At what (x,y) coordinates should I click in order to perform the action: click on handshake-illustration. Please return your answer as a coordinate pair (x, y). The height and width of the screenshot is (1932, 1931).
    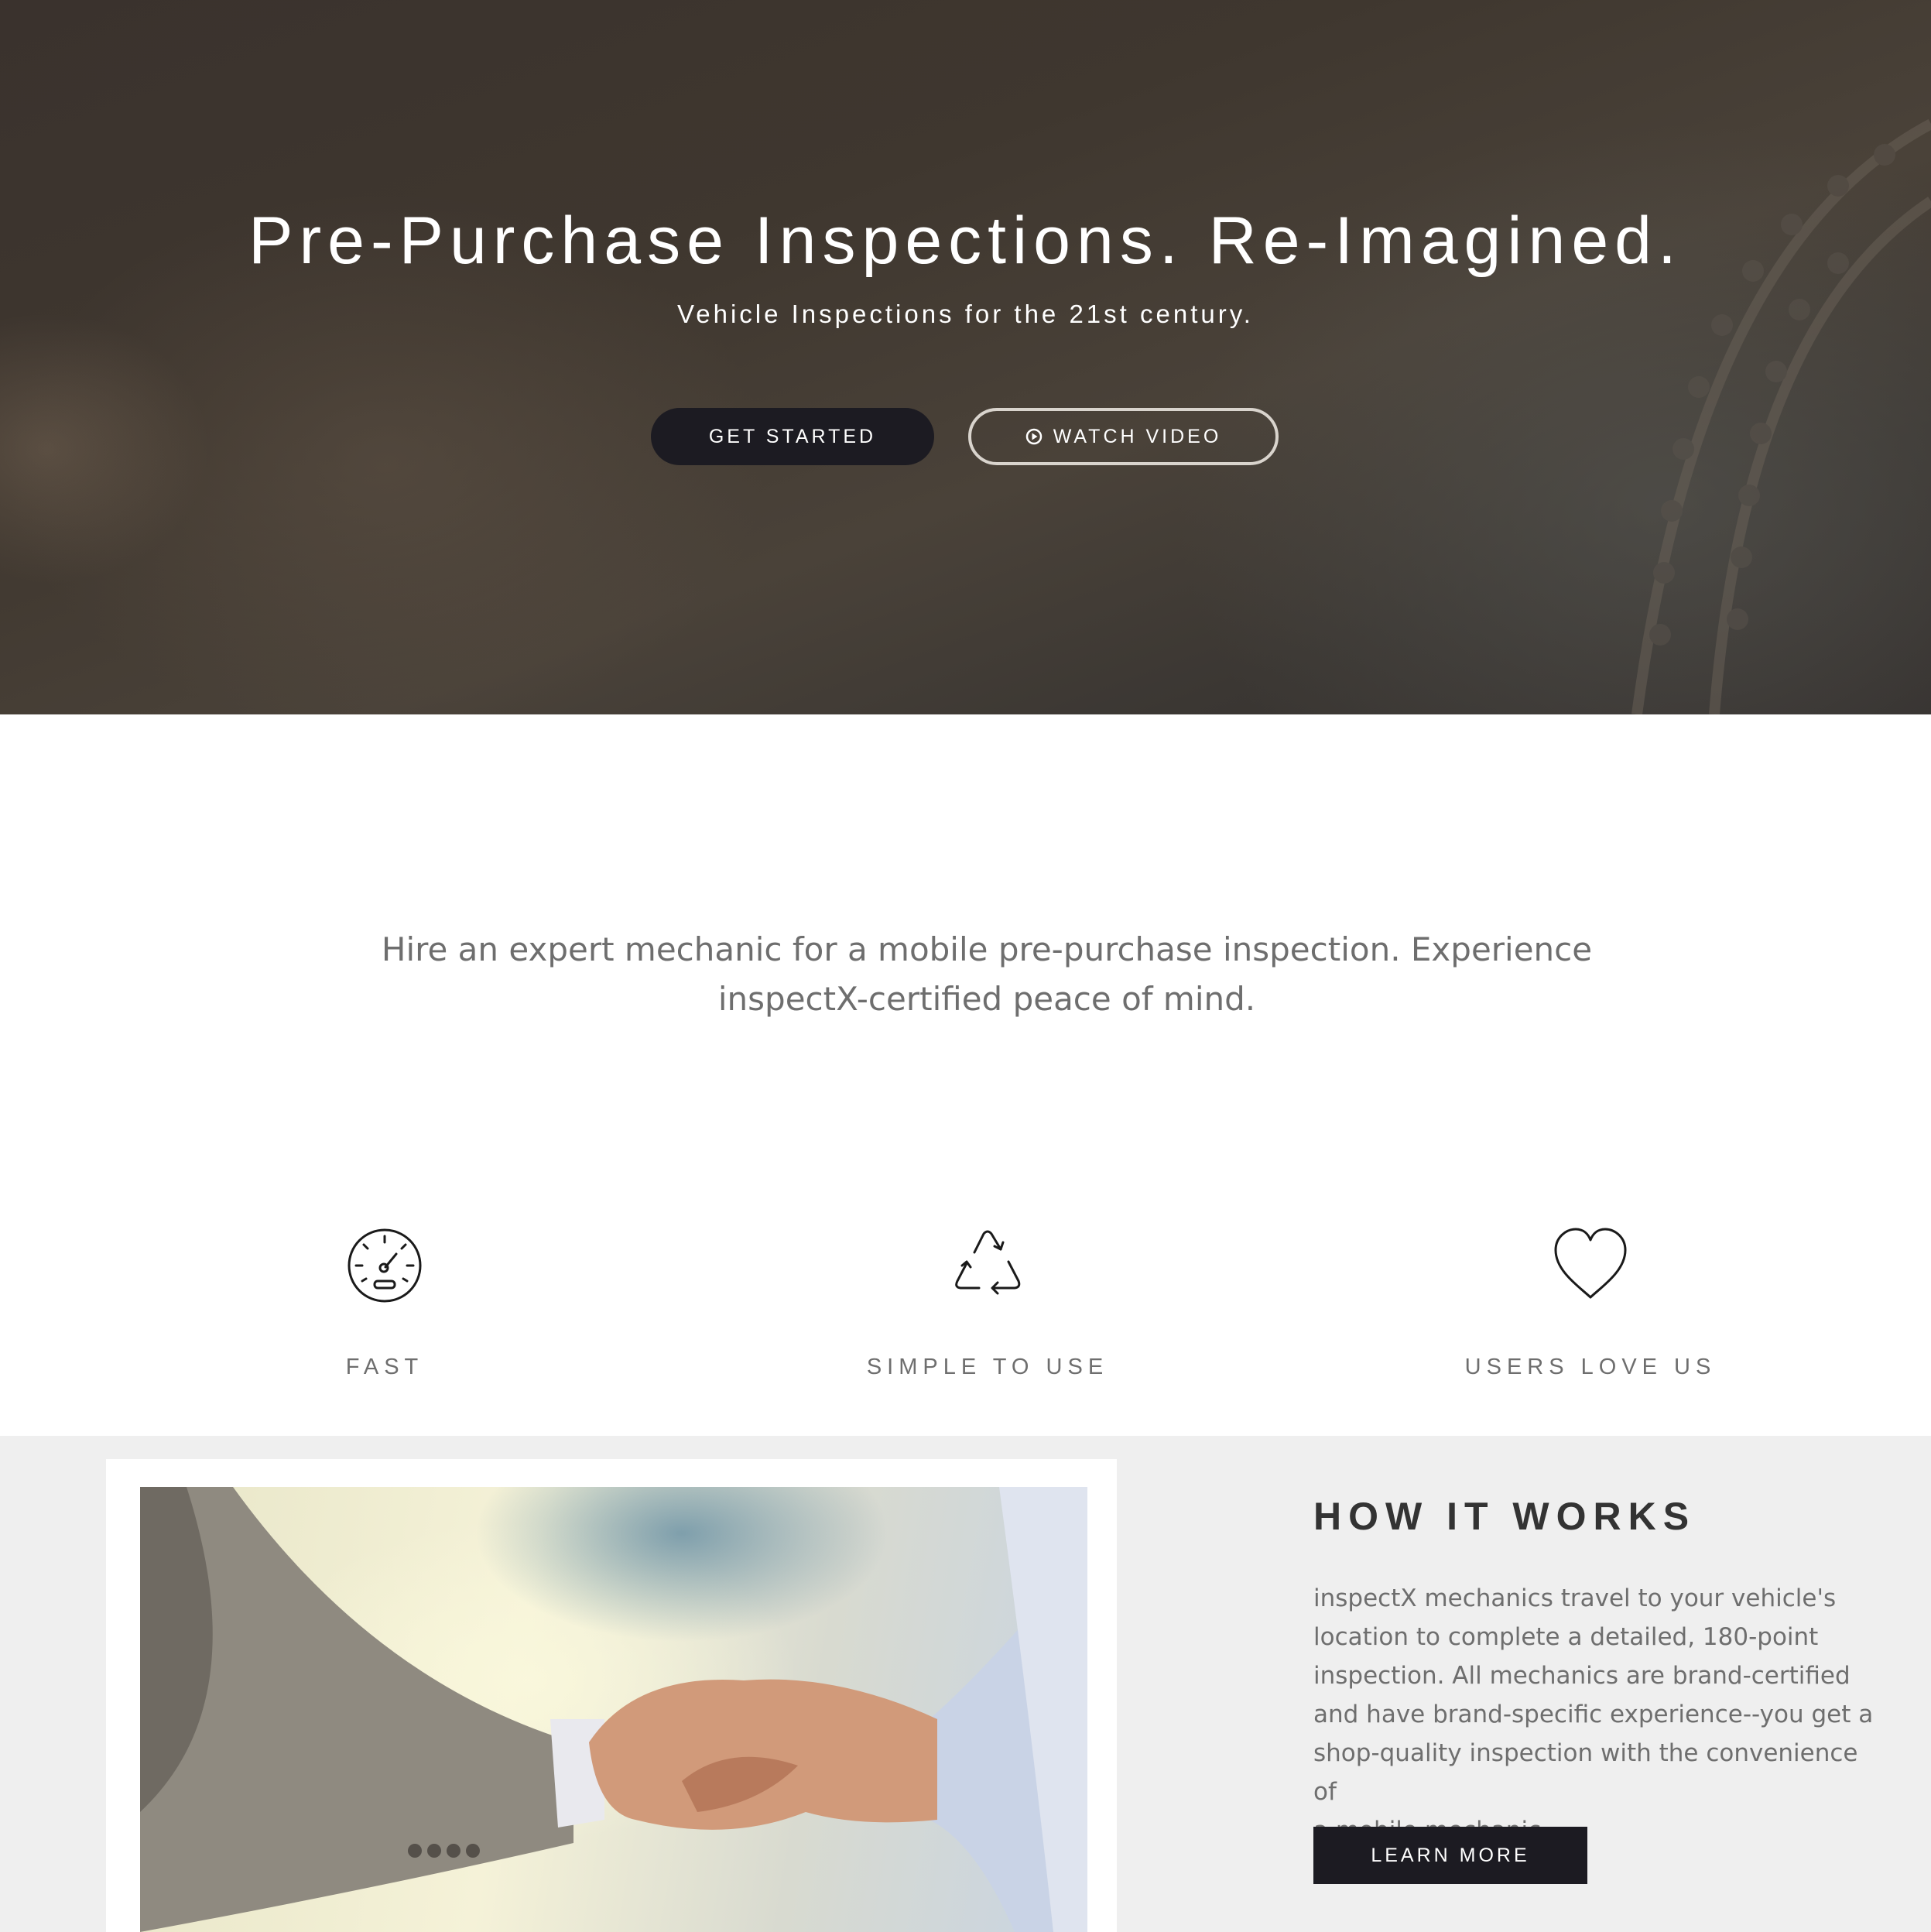
    Looking at the image, I should click on (613, 1709).